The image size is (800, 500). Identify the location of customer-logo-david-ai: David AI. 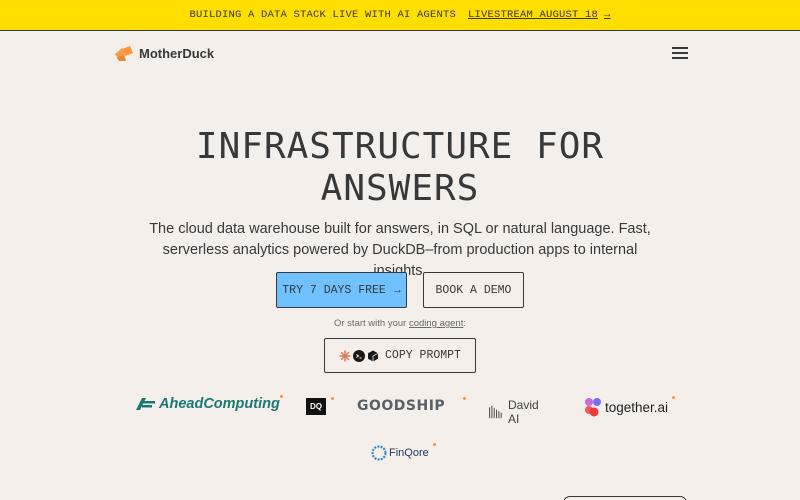
(516, 412).